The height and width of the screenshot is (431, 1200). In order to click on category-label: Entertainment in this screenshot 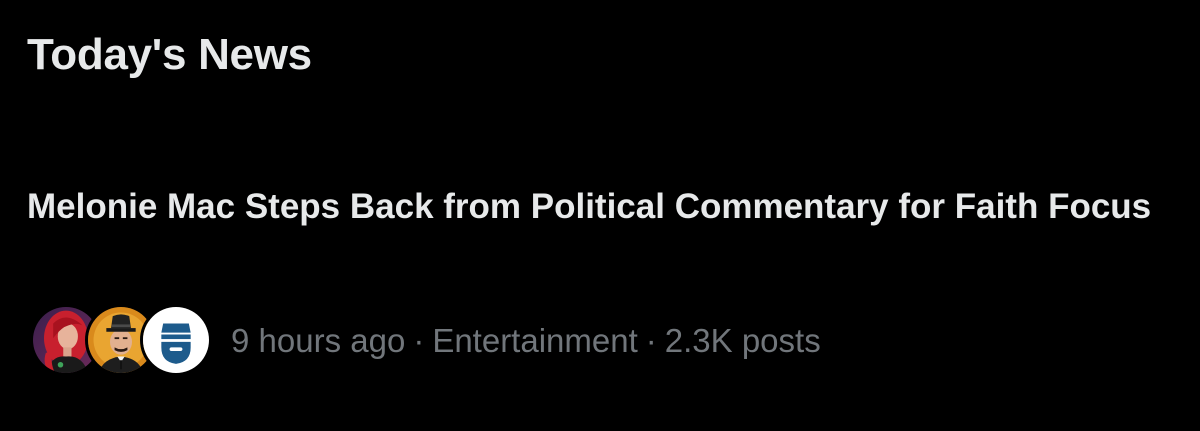, I will do `click(535, 340)`.